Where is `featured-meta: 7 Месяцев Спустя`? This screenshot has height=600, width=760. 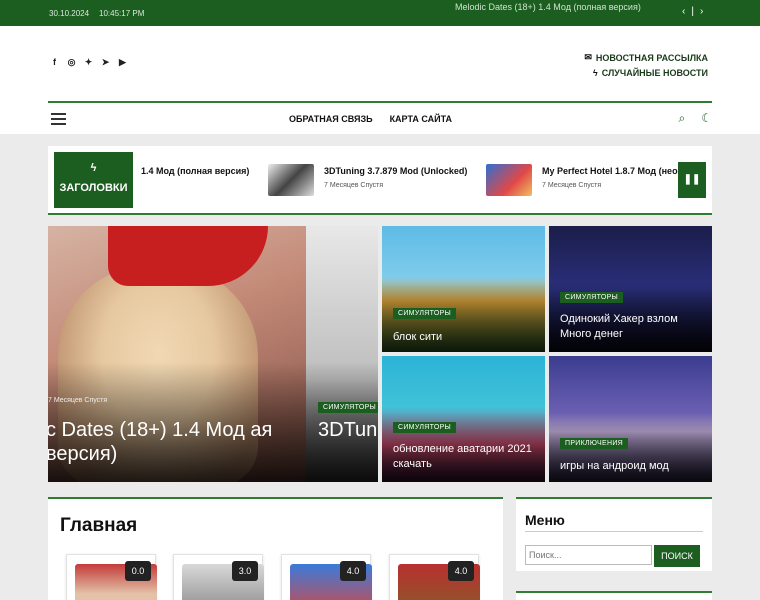 featured-meta: 7 Месяцев Спустя is located at coordinates (78, 400).